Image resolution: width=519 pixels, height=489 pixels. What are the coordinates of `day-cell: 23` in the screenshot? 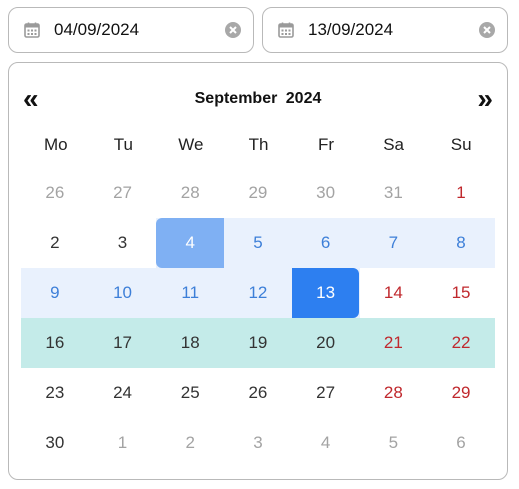 It's located at (55, 393).